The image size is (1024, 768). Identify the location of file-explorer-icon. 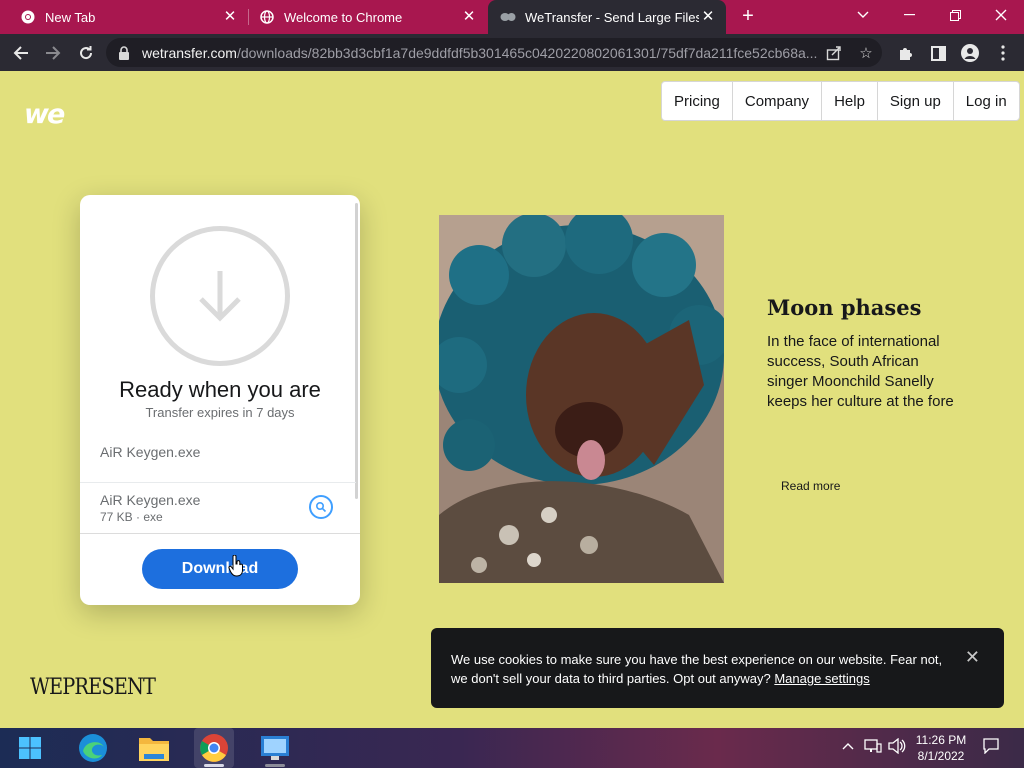
(154, 748).